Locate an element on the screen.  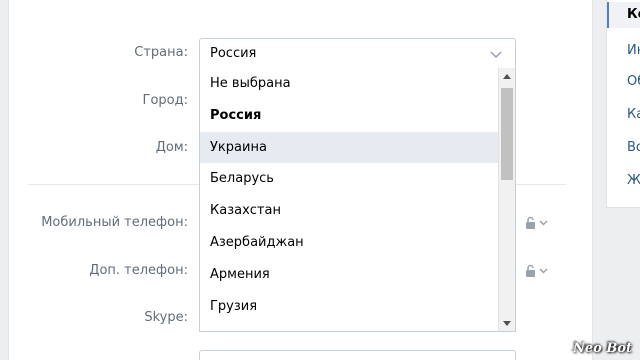
country-option: Россия is located at coordinates (349, 116).